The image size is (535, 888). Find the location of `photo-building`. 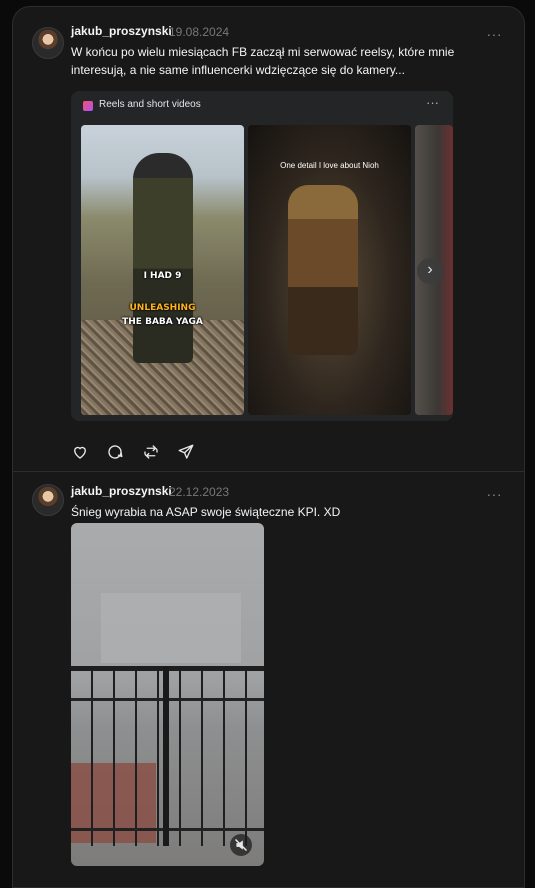

photo-building is located at coordinates (171, 628).